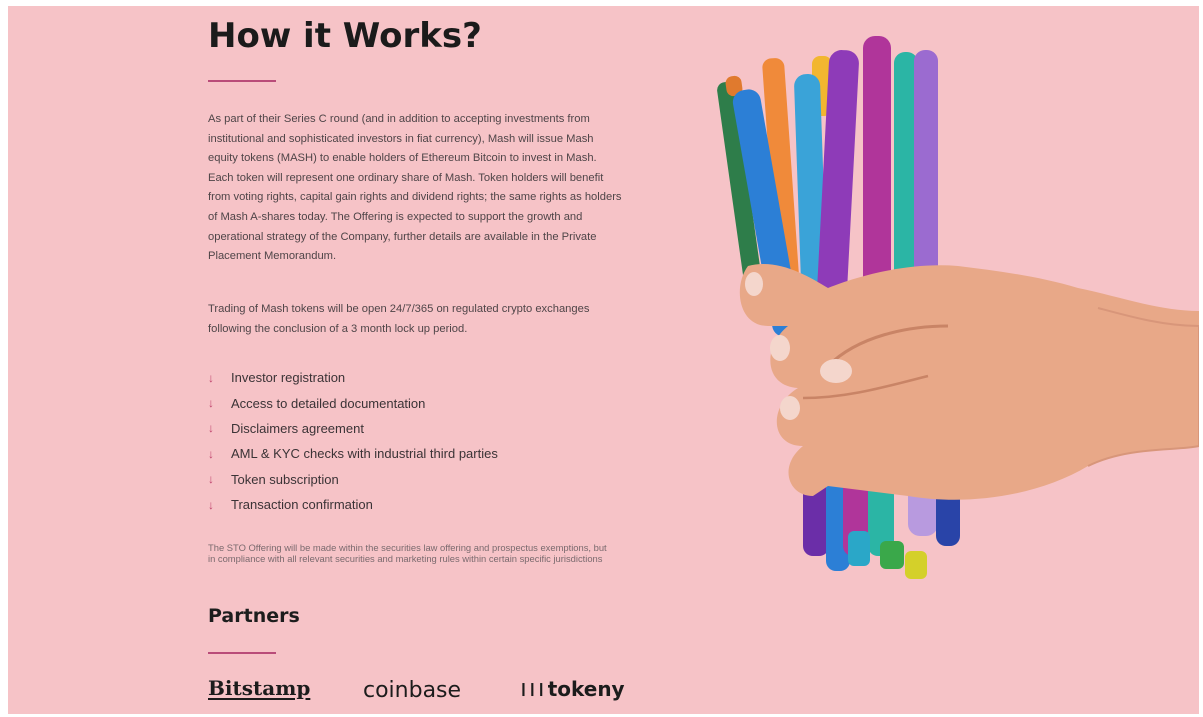  What do you see at coordinates (353, 479) in the screenshot?
I see `step-item: ↓ Token subscription` at bounding box center [353, 479].